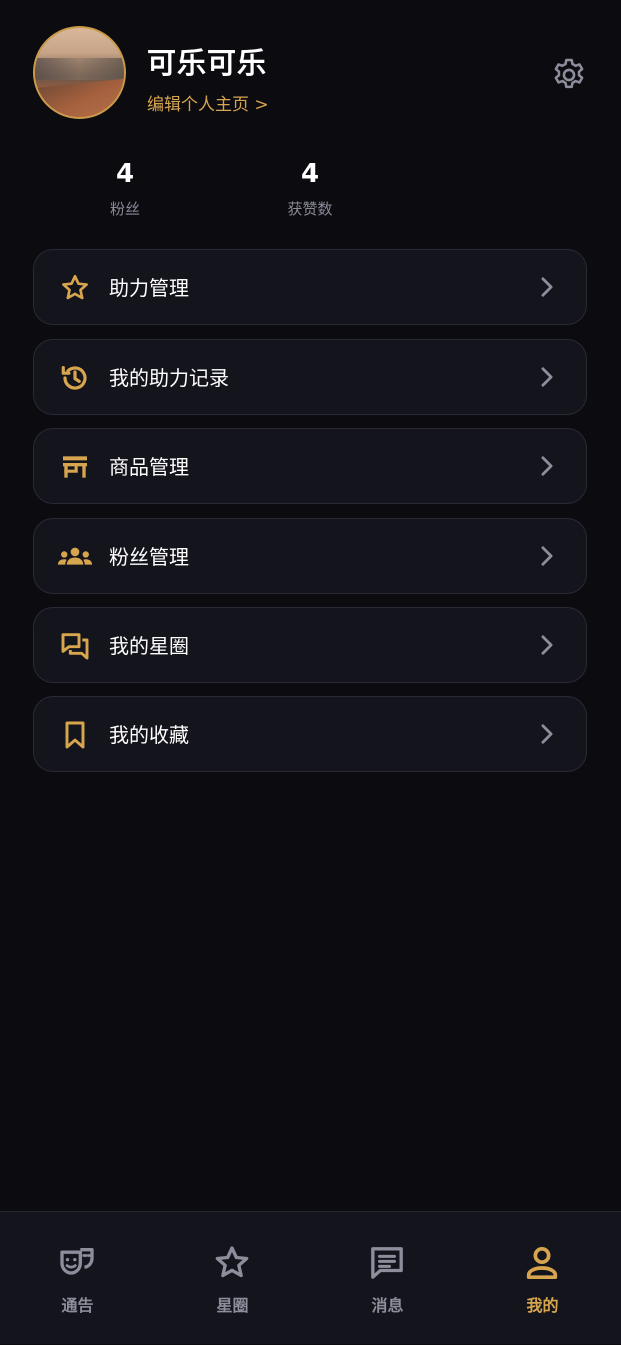 This screenshot has width=621, height=1345. Describe the element at coordinates (232, 1305) in the screenshot. I see `tab-label: 星圈` at that location.